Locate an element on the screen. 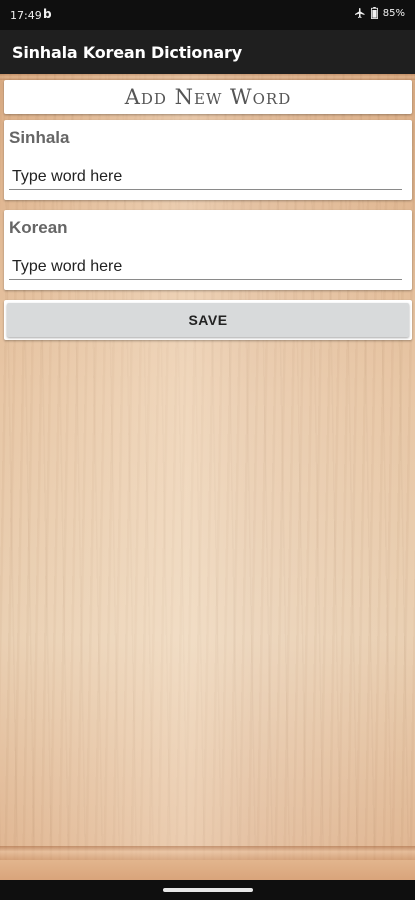  korean-card: Korean is located at coordinates (208, 250).